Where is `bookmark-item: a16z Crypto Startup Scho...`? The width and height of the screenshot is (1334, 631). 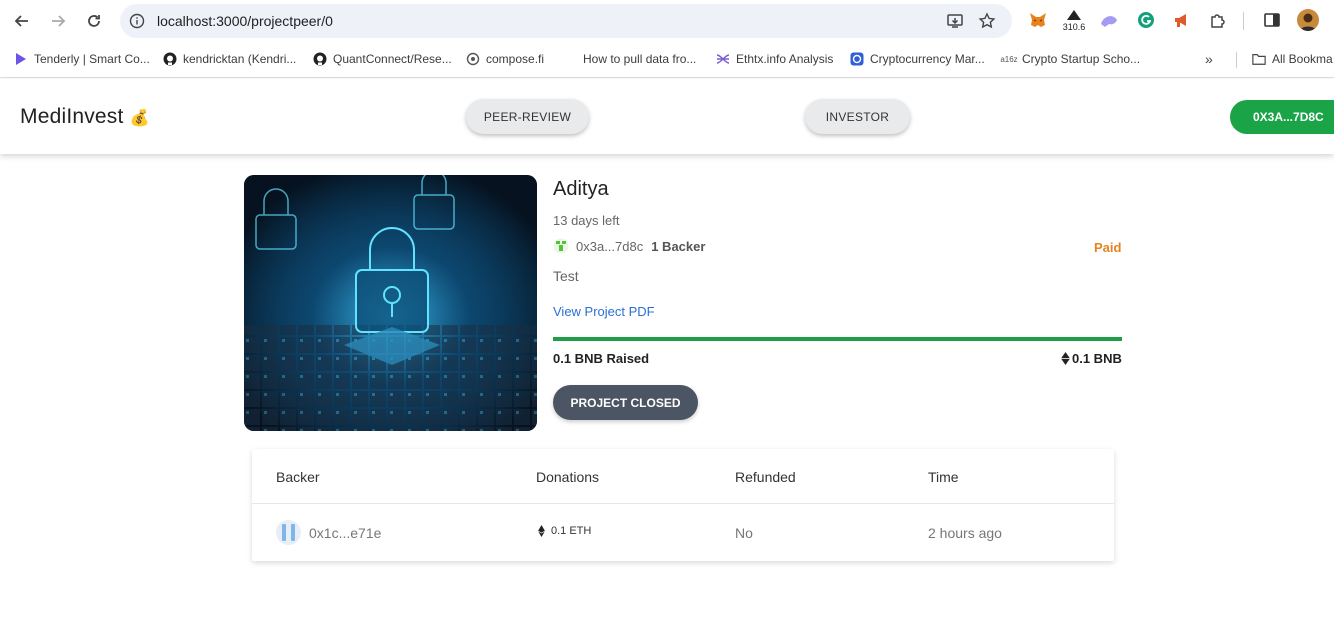 bookmark-item: a16z Crypto Startup Scho... is located at coordinates (1070, 59).